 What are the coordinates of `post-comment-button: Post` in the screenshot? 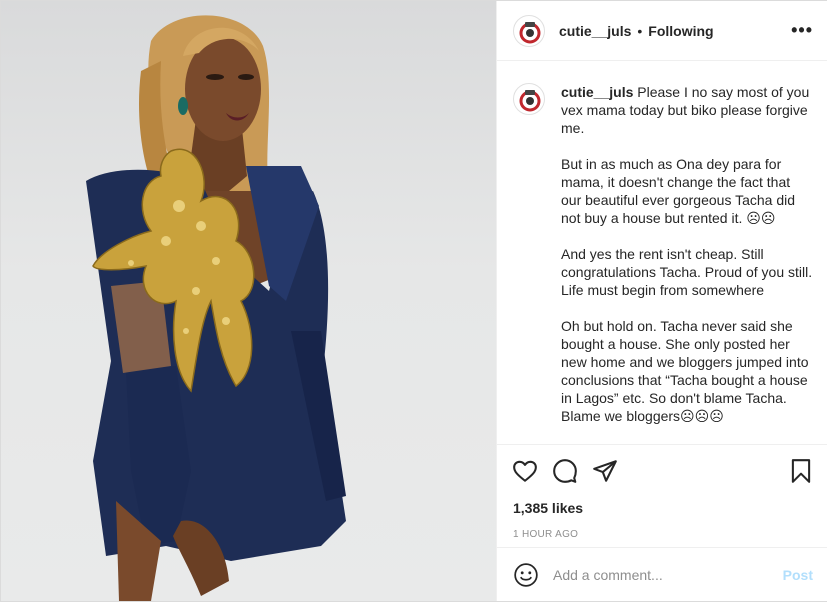 It's located at (798, 575).